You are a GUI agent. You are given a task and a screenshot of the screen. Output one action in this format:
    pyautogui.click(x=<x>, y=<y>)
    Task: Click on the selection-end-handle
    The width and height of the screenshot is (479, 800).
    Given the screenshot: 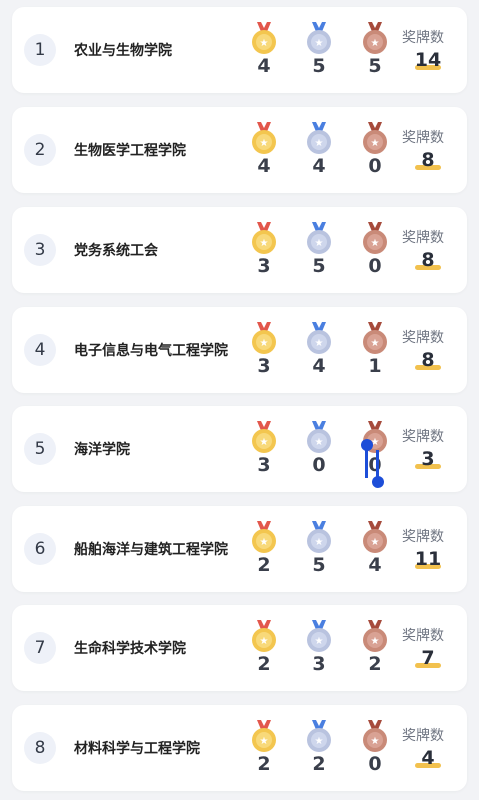 What is the action you would take?
    pyautogui.click(x=378, y=482)
    